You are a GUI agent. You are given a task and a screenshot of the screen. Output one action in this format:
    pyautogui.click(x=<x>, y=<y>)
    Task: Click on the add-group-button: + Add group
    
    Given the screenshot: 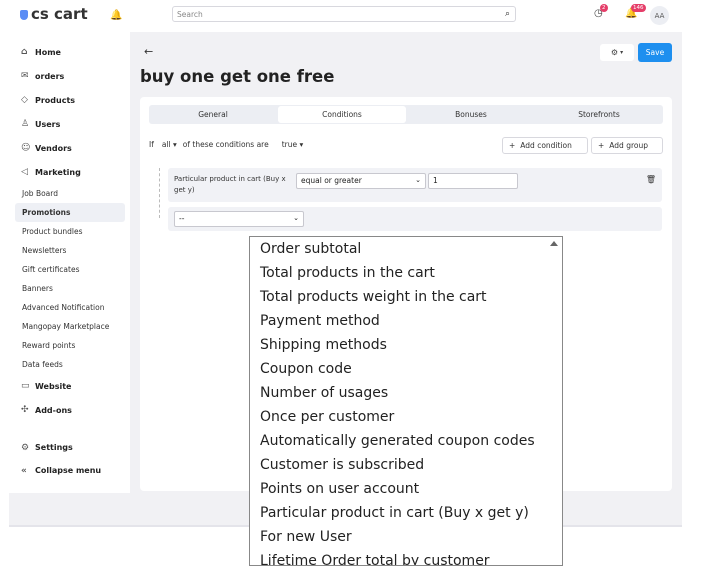 What is the action you would take?
    pyautogui.click(x=627, y=145)
    